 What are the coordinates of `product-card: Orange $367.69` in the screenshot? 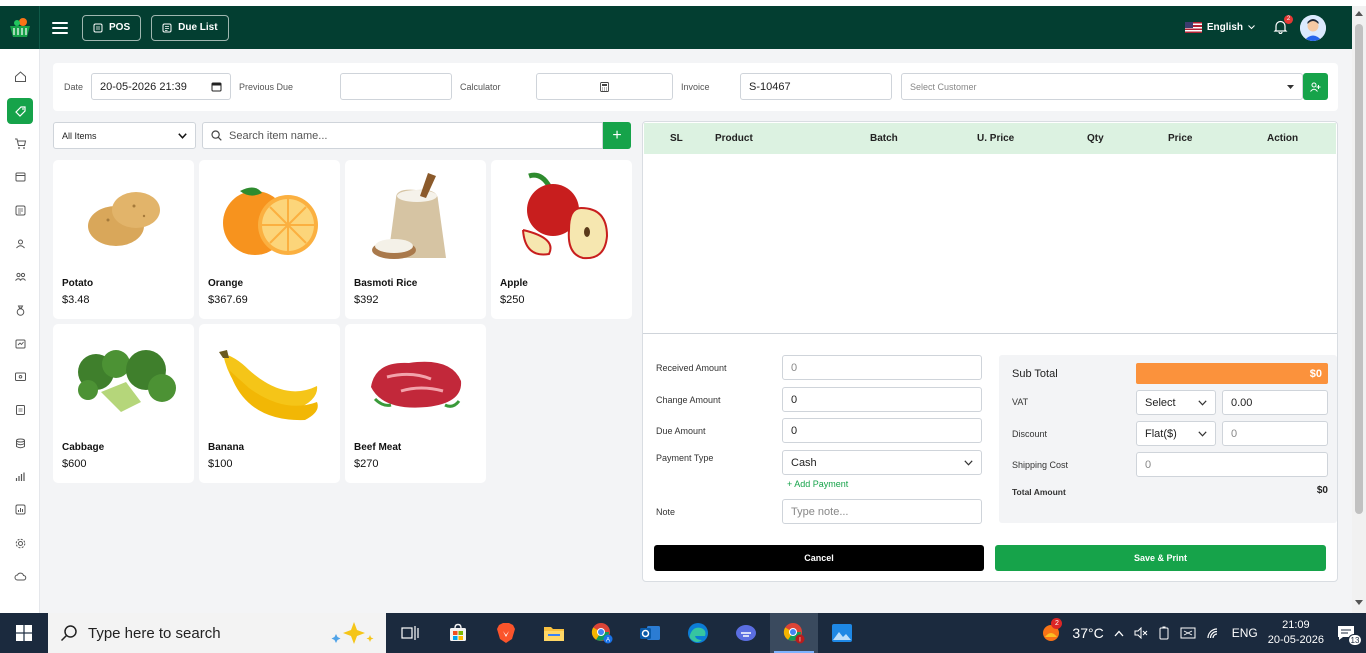 It's located at (269, 239).